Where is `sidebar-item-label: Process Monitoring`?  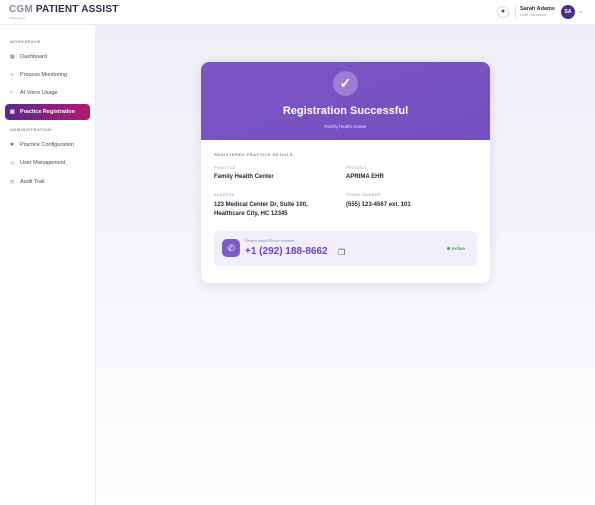 sidebar-item-label: Process Monitoring is located at coordinates (44, 75).